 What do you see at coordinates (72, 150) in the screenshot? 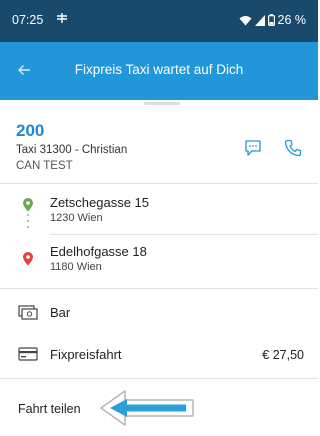
I see `driver-name: Taxi 31300 - Christian` at bounding box center [72, 150].